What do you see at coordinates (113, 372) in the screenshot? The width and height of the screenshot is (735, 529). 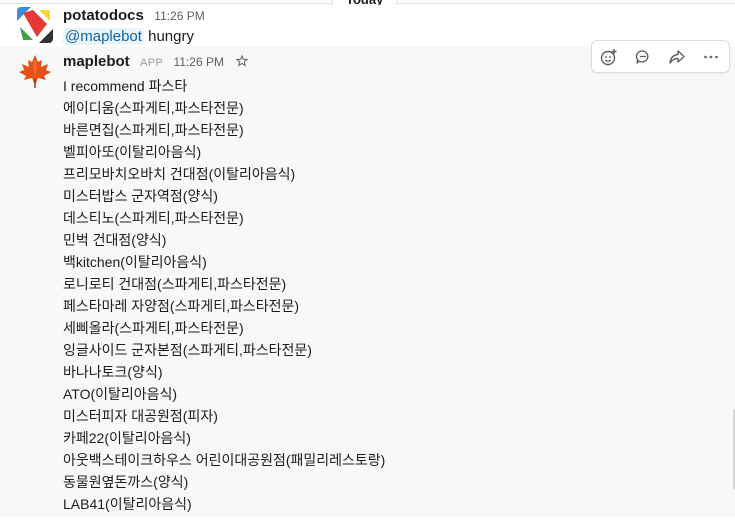 I see `message-line: 바나나토크(양식)` at bounding box center [113, 372].